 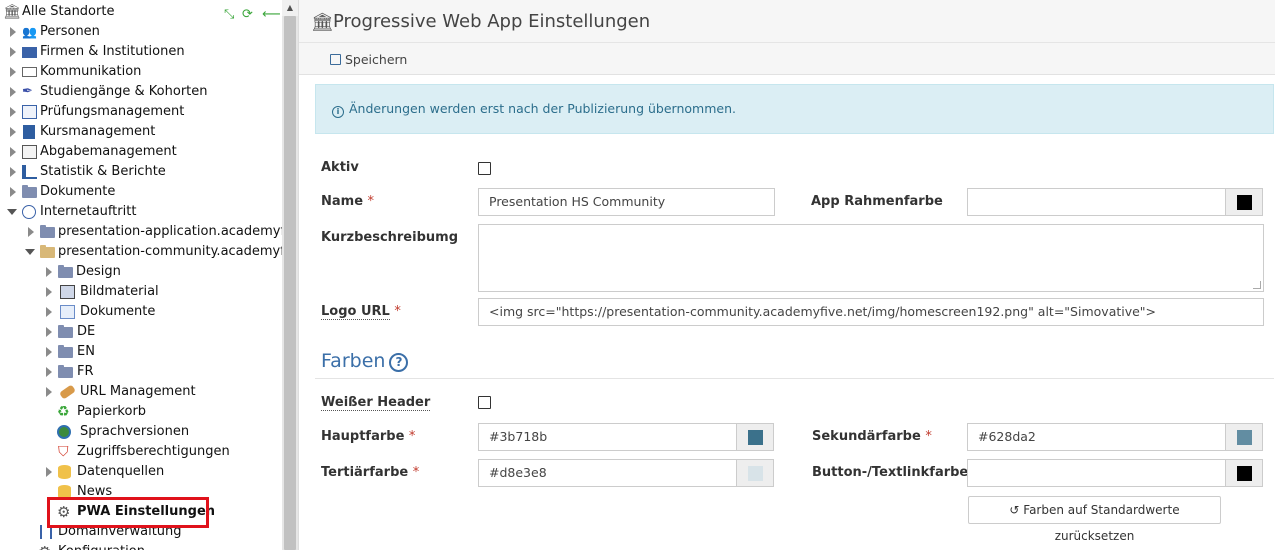 I want to click on tree-item-dokumente-2: Dokumente, so click(x=141, y=312).